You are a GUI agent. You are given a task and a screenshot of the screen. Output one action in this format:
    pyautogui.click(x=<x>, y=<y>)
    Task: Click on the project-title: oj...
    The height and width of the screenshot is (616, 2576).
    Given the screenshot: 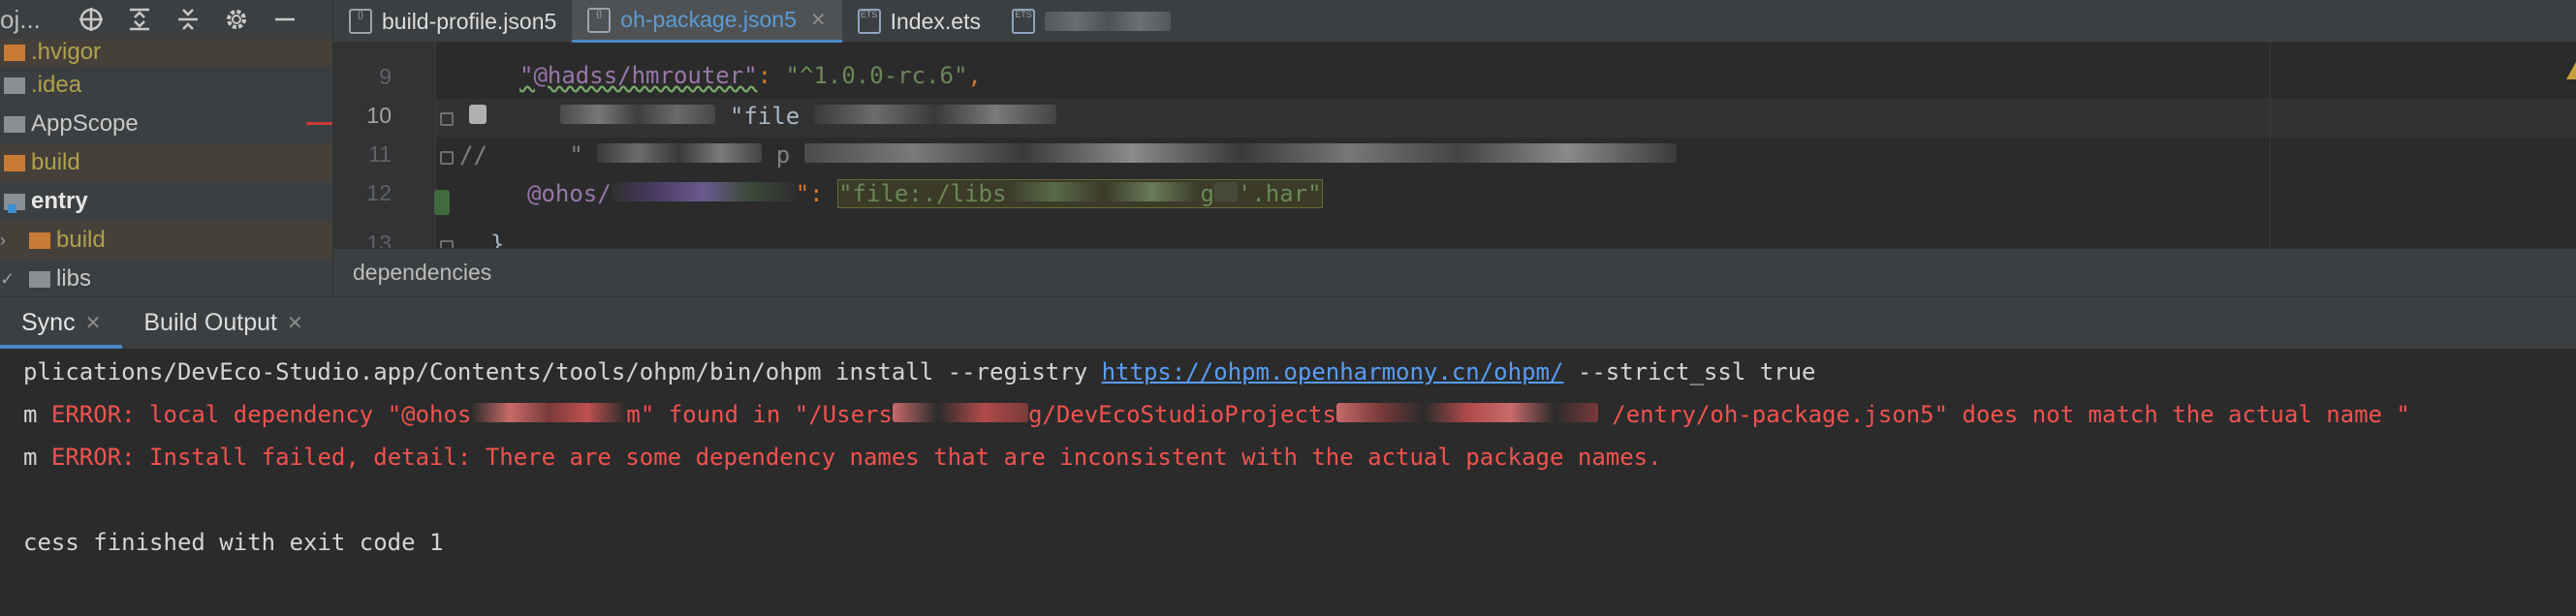 What is the action you would take?
    pyautogui.click(x=29, y=20)
    